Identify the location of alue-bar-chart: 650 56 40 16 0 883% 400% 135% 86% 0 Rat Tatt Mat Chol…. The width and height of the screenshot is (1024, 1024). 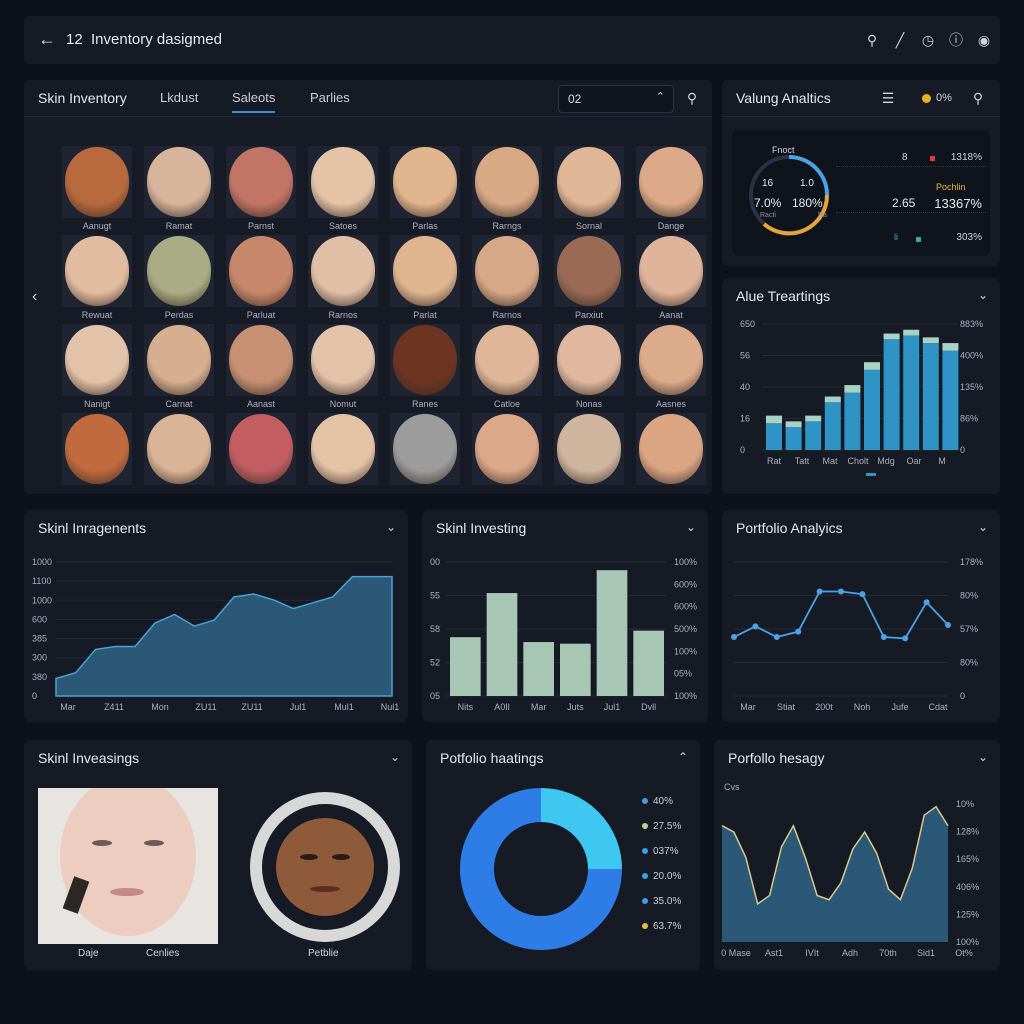
(861, 397).